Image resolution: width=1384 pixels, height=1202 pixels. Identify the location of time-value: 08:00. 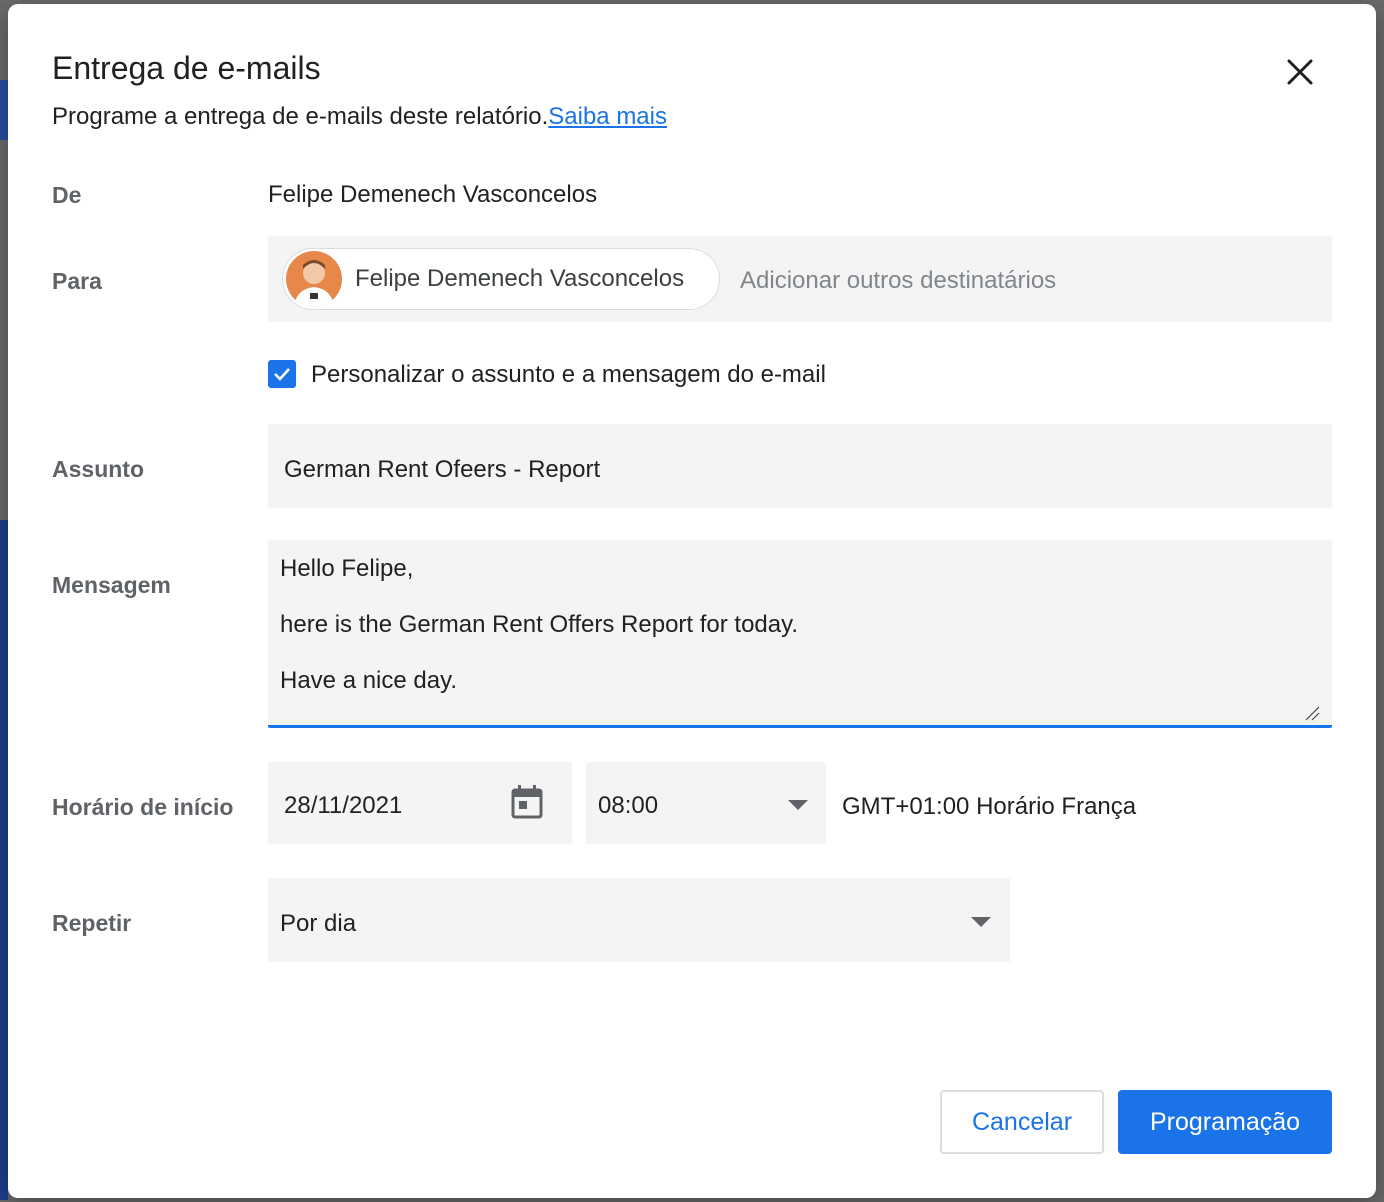
(628, 805).